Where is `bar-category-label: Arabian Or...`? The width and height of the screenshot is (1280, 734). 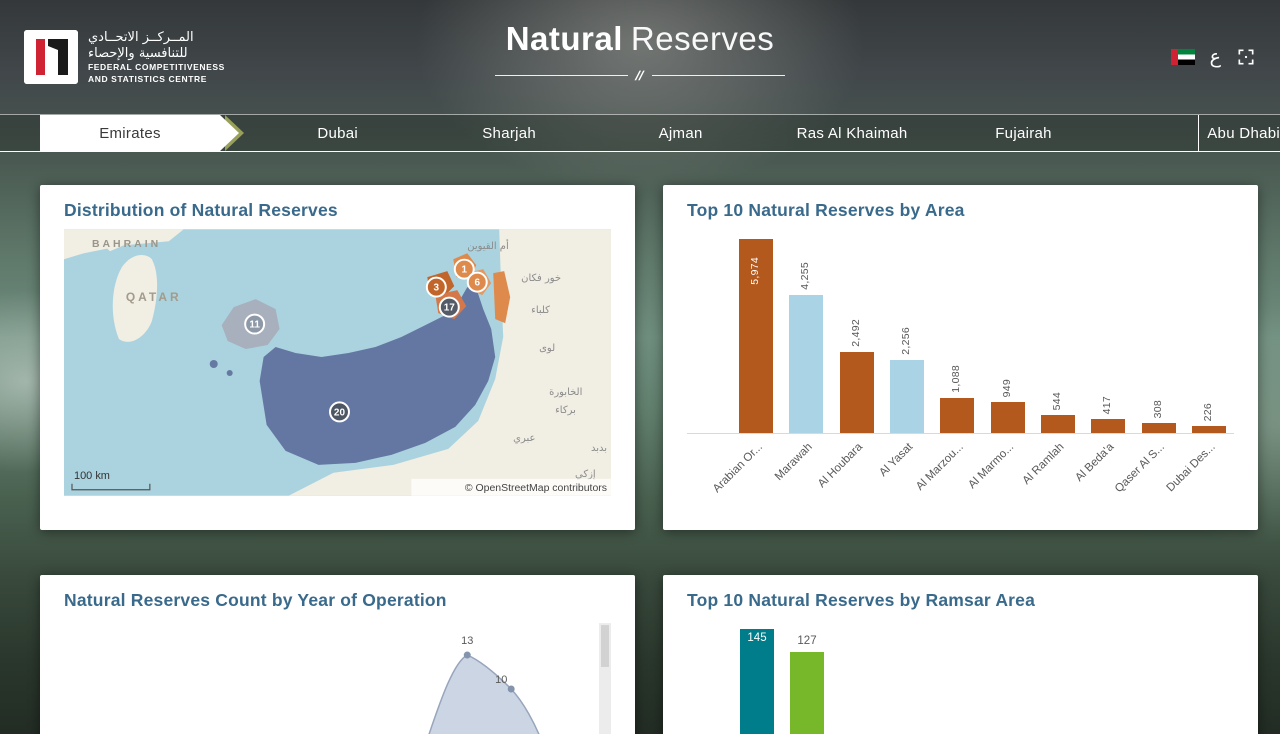 bar-category-label: Arabian Or... is located at coordinates (737, 468).